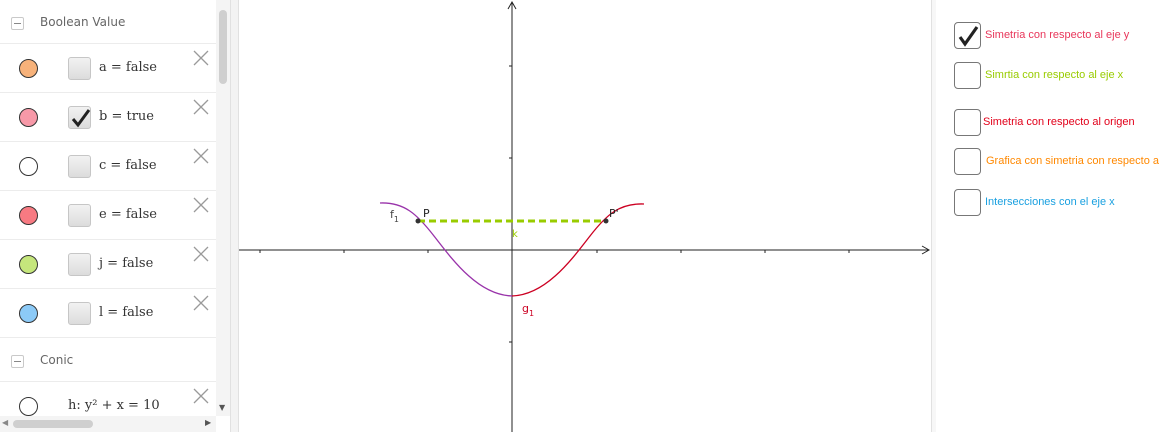  Describe the element at coordinates (1050, 202) in the screenshot. I see `checkbox-label: Intersecciones con el eje x` at that location.